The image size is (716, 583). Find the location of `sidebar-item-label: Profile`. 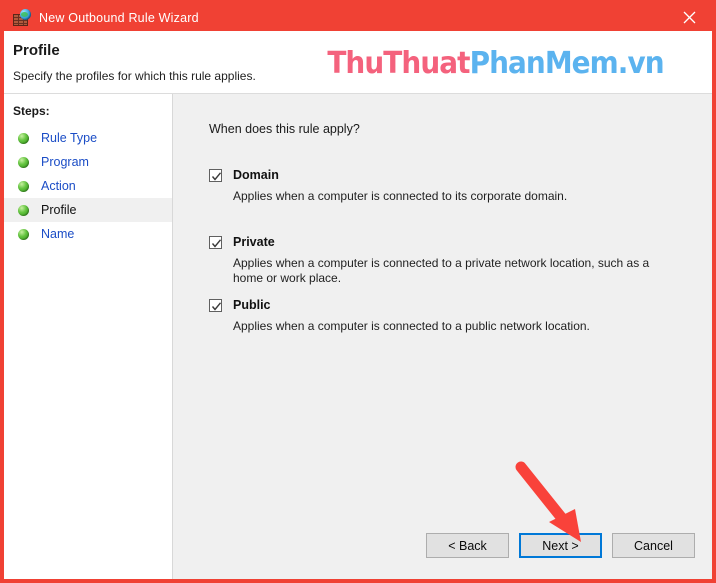

sidebar-item-label: Profile is located at coordinates (59, 210).